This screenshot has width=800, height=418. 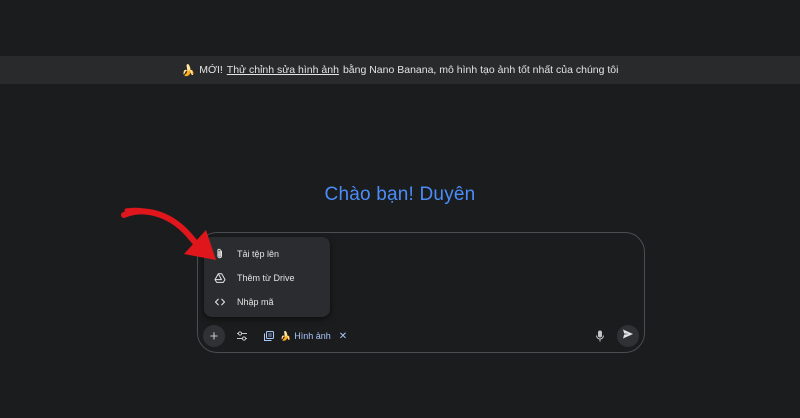 I want to click on menu-item-import-code: Nhập mã, so click(x=267, y=302).